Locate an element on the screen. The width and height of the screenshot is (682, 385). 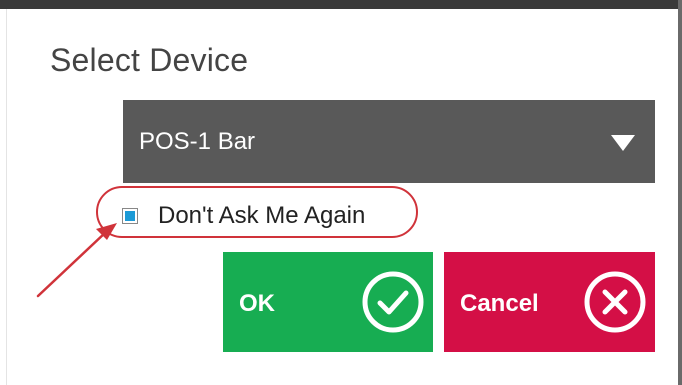
cancel-button: Cancel is located at coordinates (549, 302).